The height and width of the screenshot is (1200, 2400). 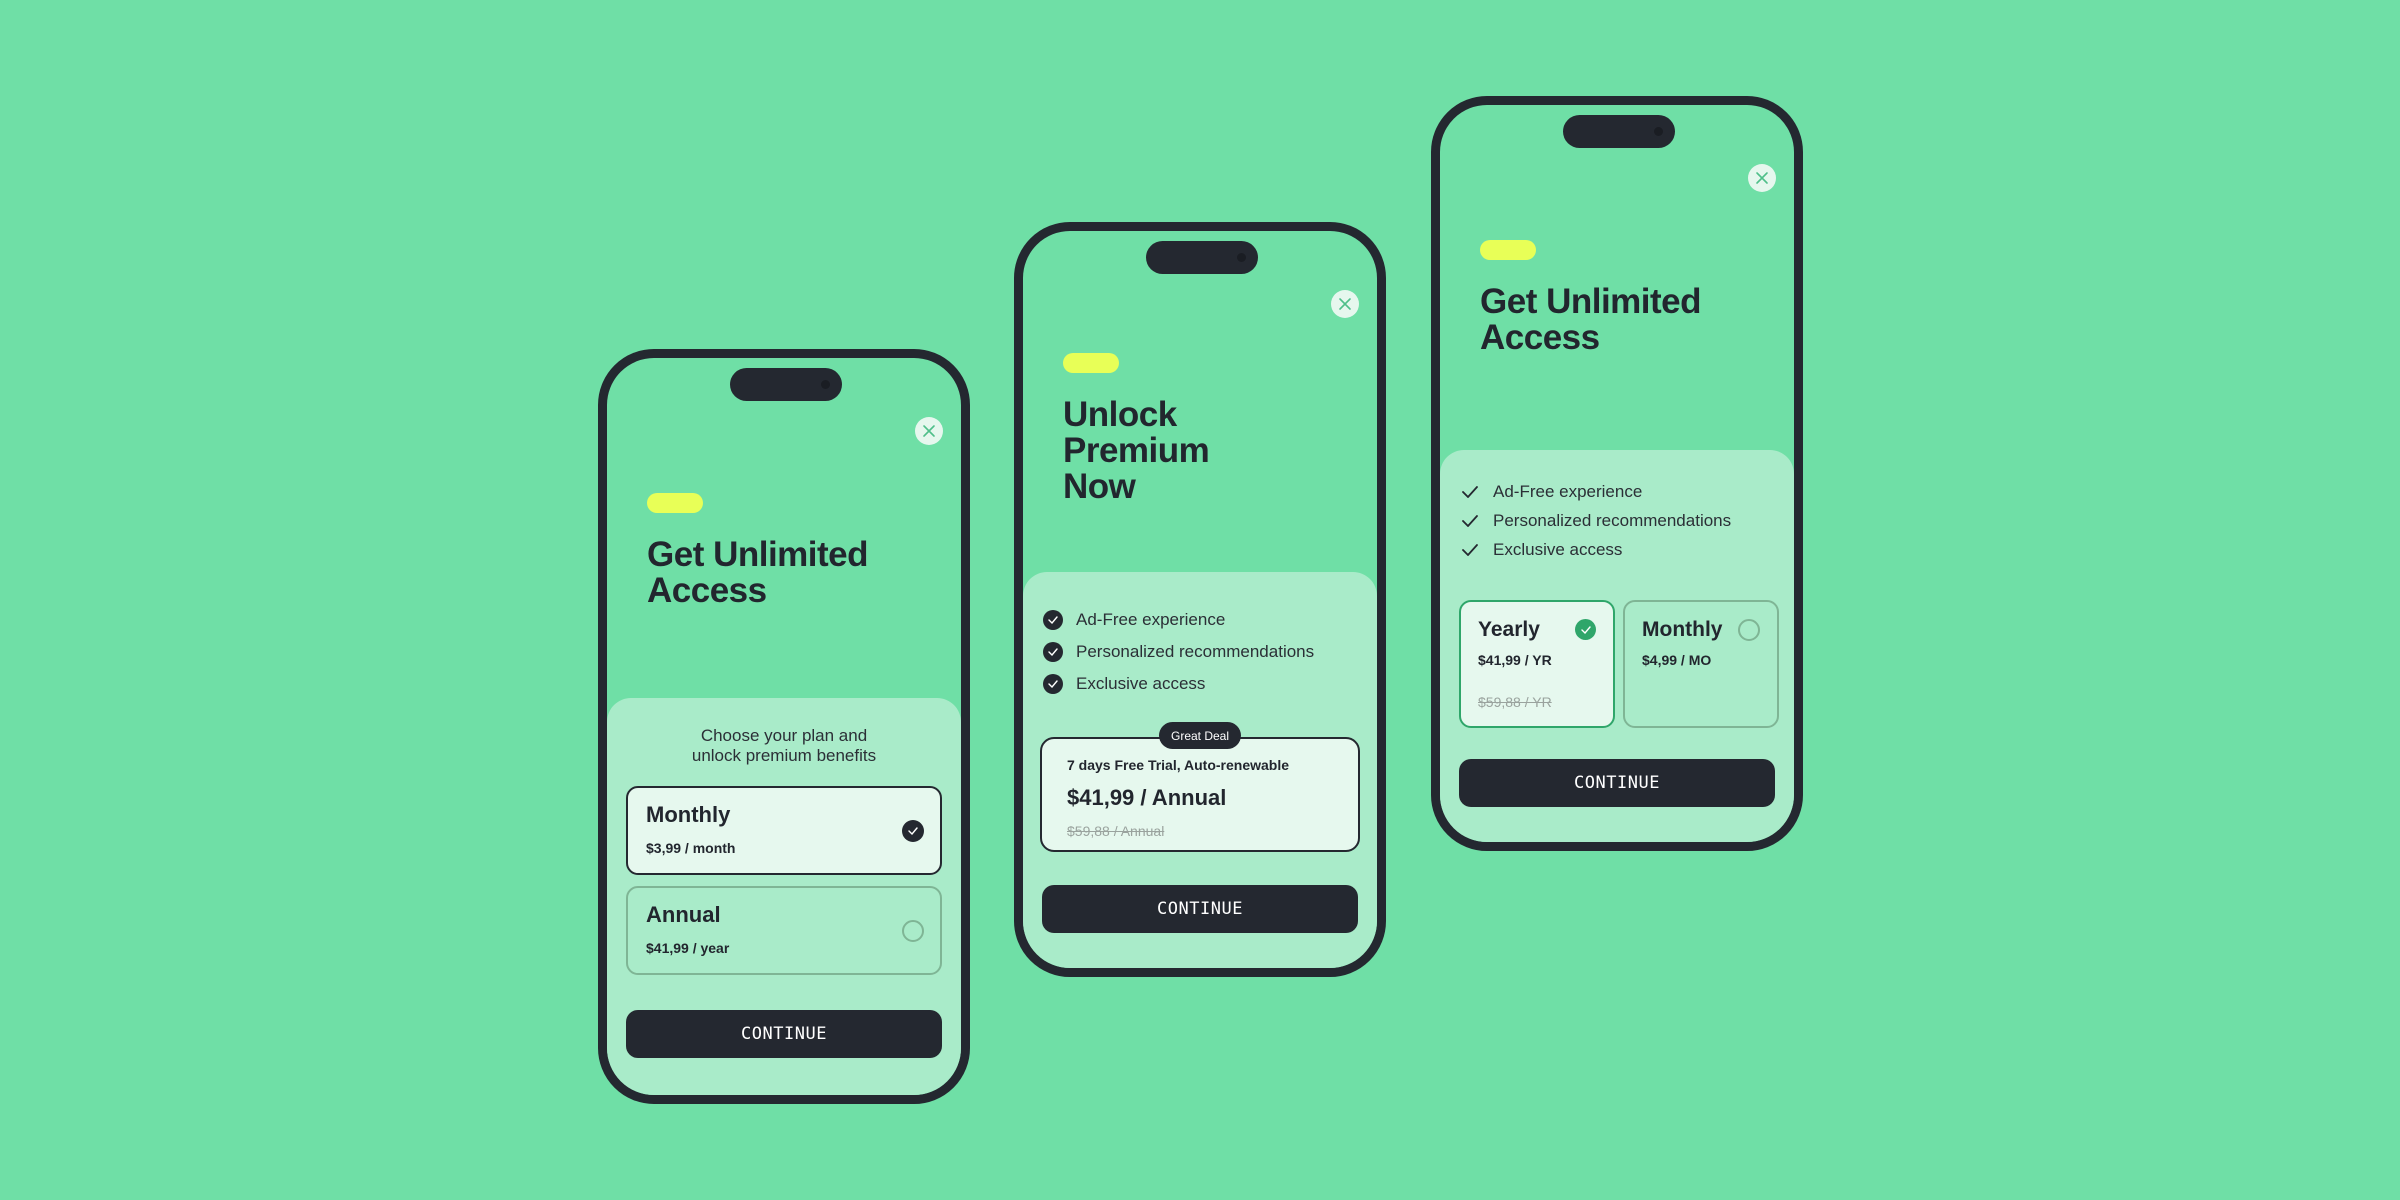 What do you see at coordinates (1099, 486) in the screenshot?
I see `title-line: Now` at bounding box center [1099, 486].